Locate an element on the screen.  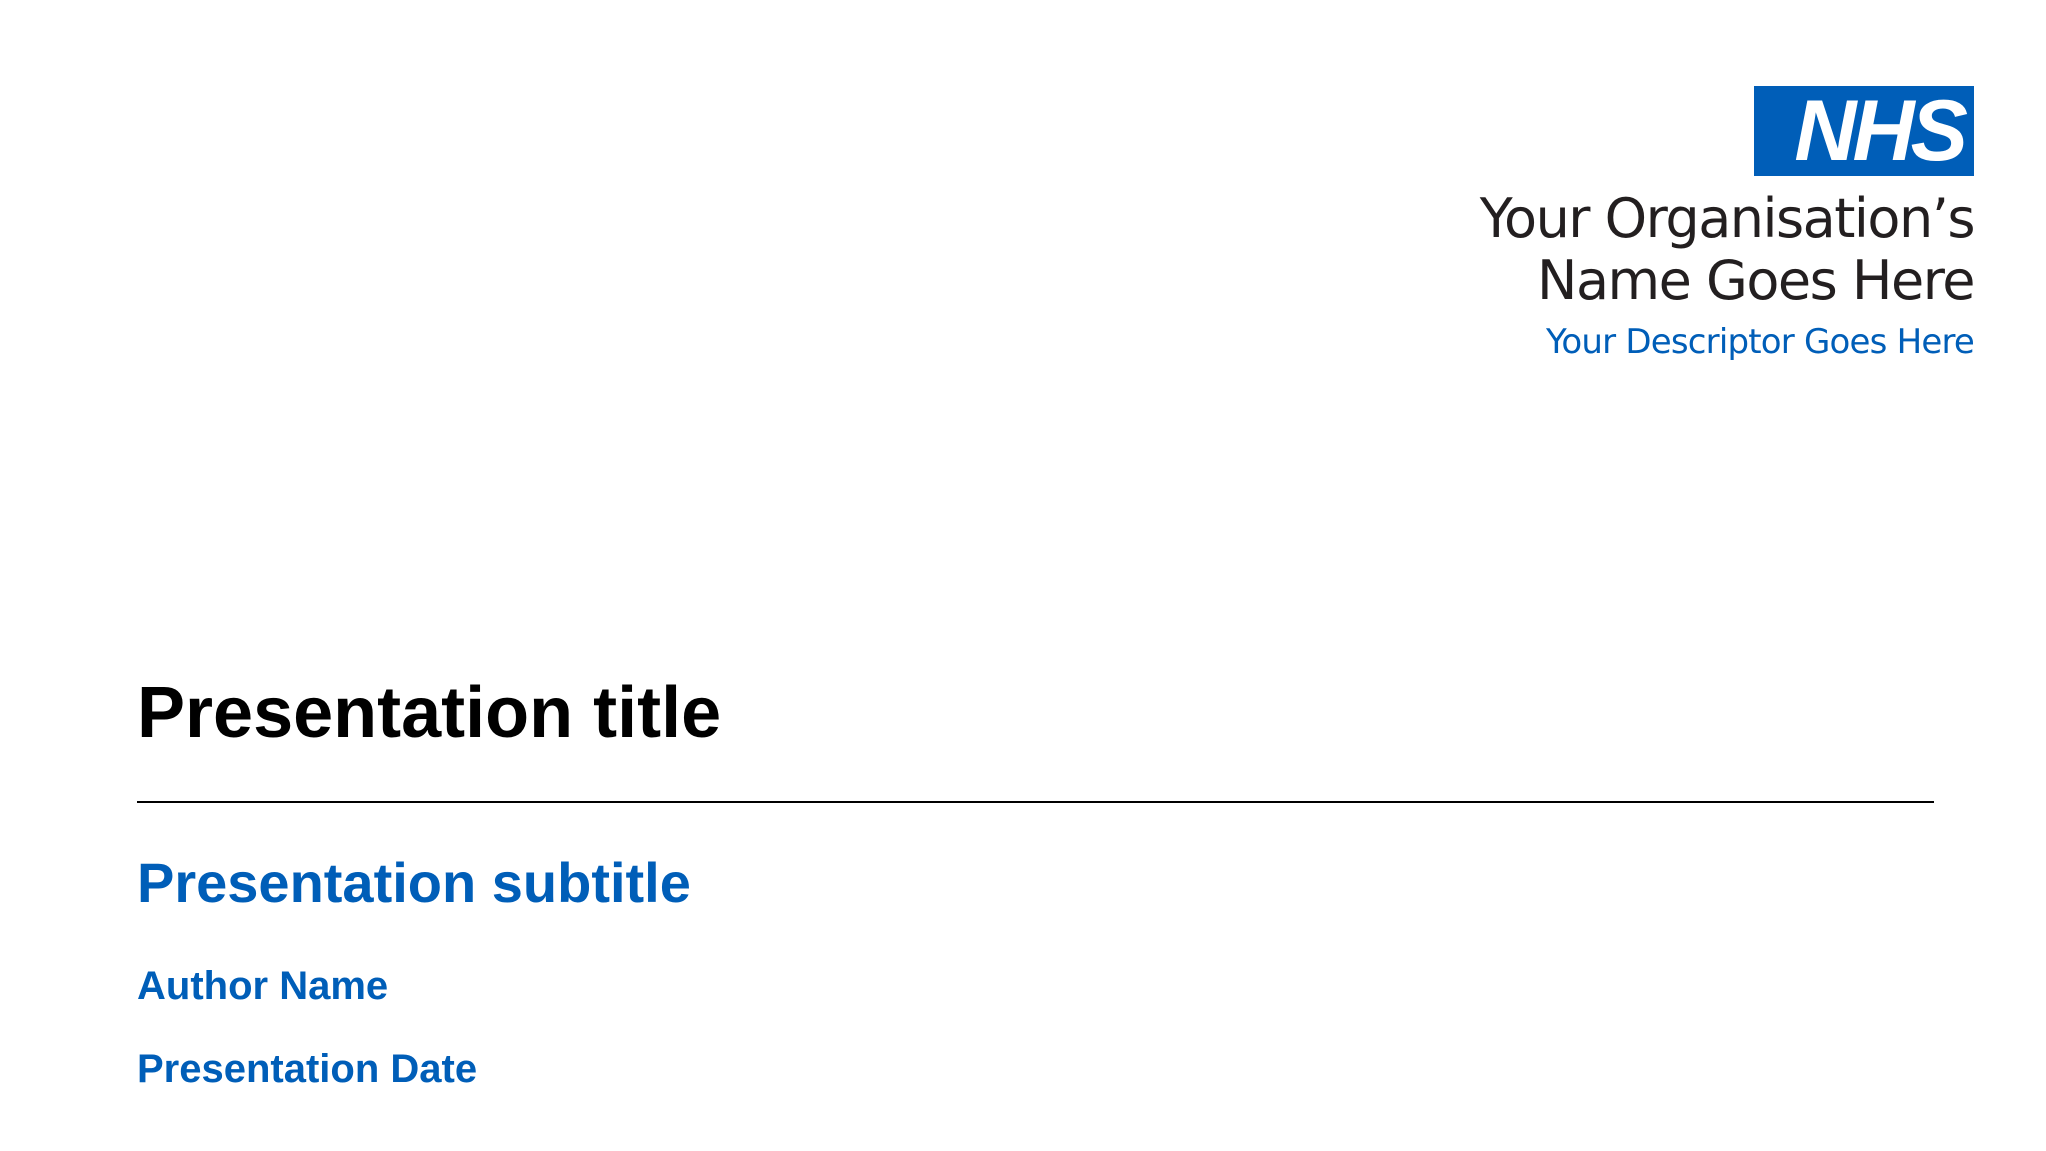
nhs-logo: NHS is located at coordinates (1864, 131).